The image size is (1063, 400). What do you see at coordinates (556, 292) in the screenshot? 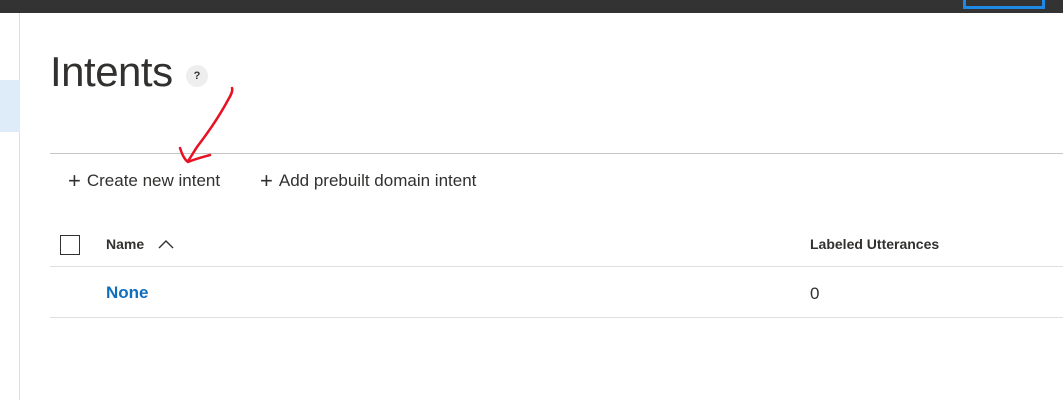
I see `table-row` at bounding box center [556, 292].